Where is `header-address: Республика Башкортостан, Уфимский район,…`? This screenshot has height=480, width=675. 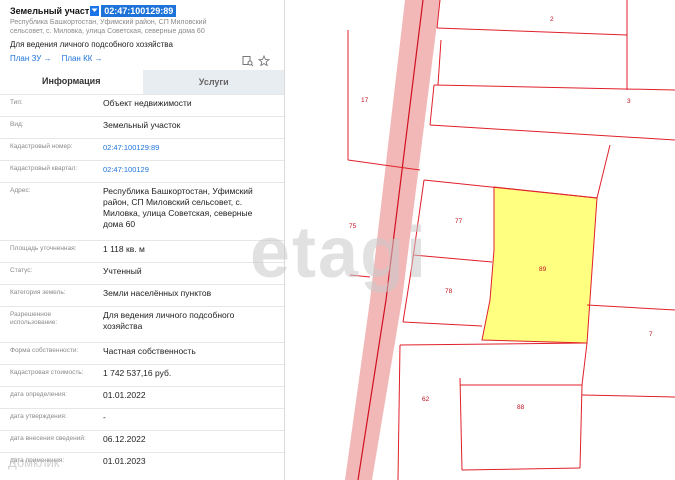
header-address: Республика Башкортостан, Уфимский район,… is located at coordinates (108, 27).